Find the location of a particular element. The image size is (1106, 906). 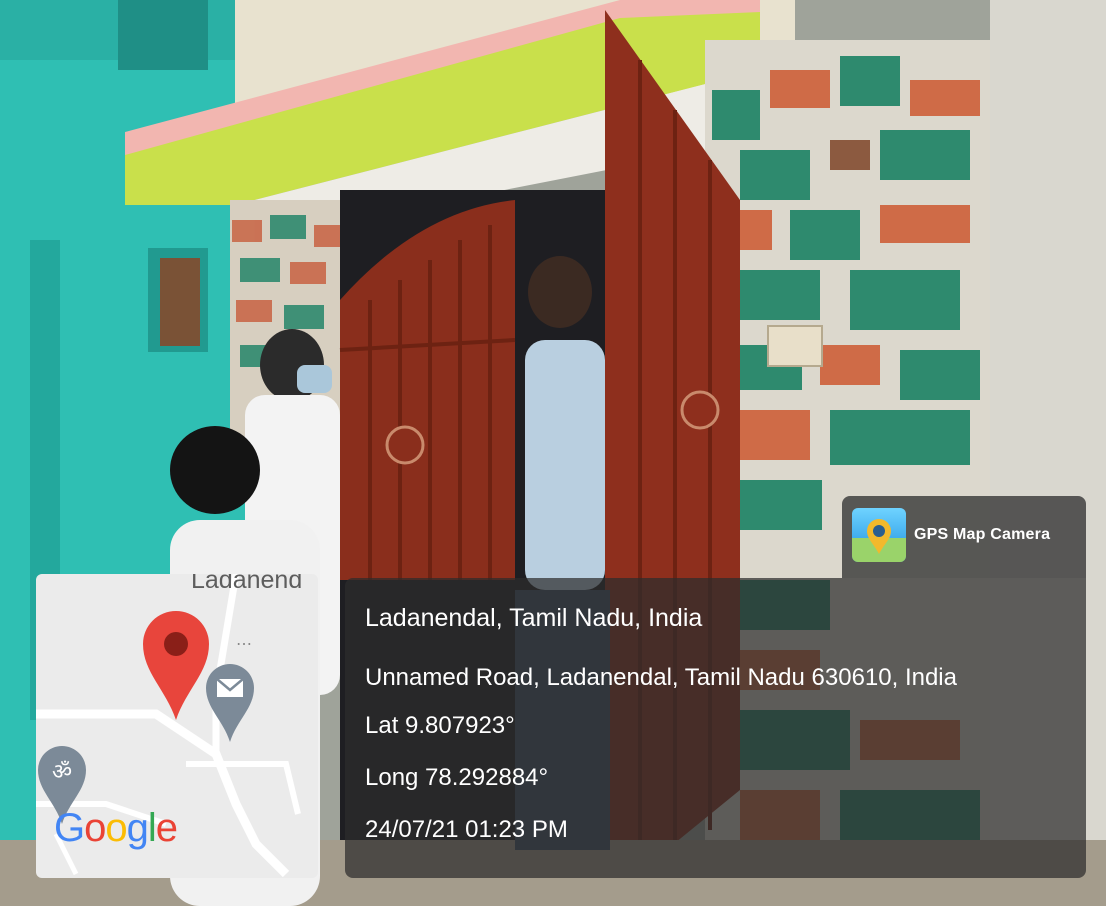

location-pin-icon is located at coordinates (176, 665).